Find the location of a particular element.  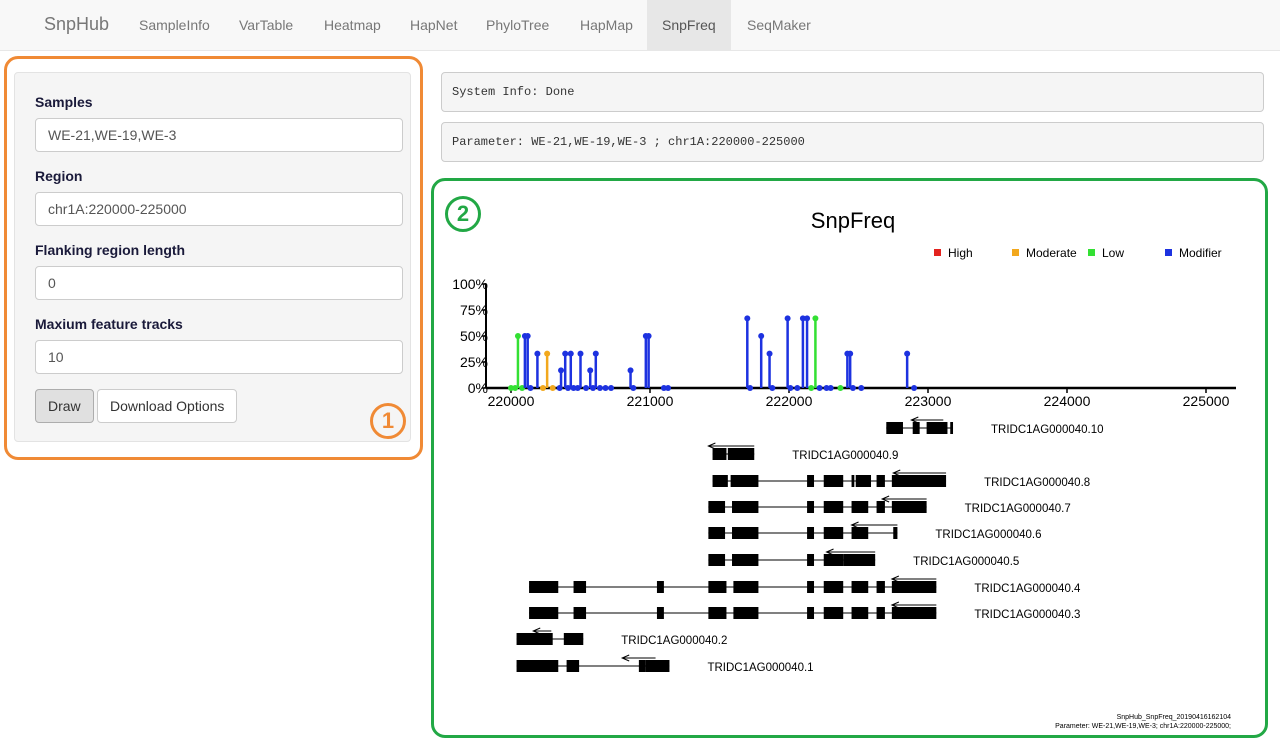

transcript-track: TRIDC1AG000040.1 is located at coordinates (665, 664).